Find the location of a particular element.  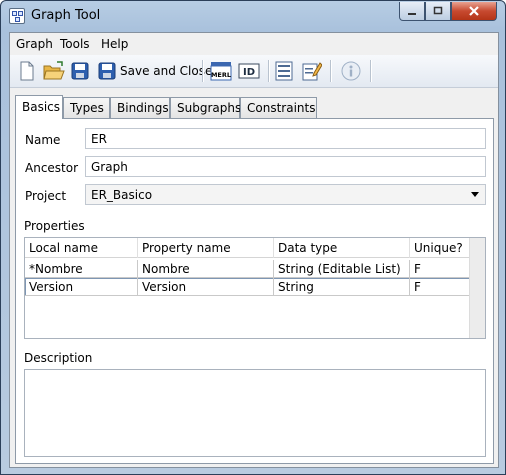

merl-button: MERL is located at coordinates (221, 71).